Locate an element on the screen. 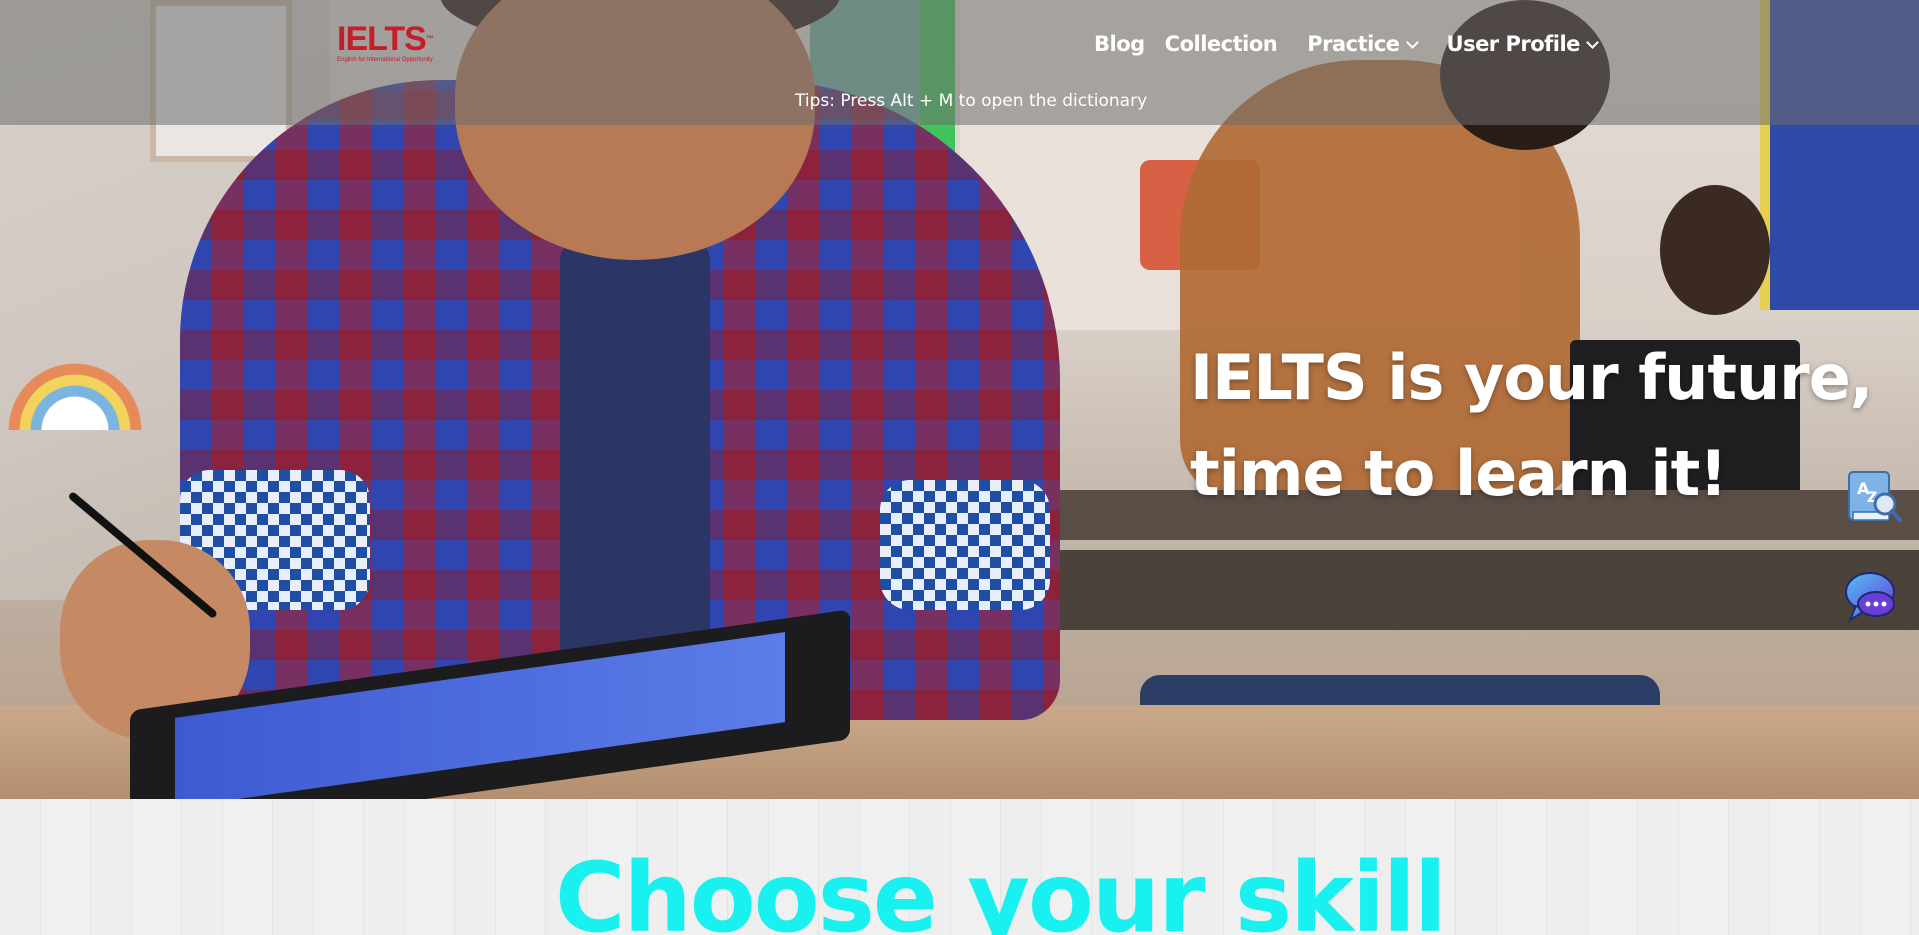  nav-practice-label: Practice is located at coordinates (1353, 44).